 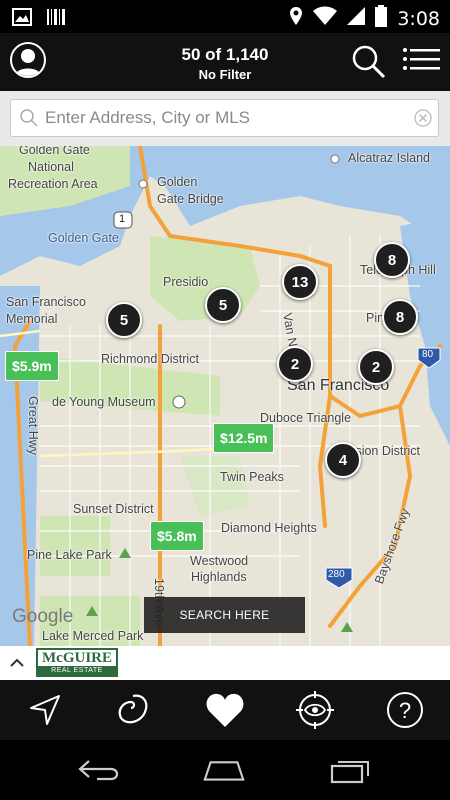 What do you see at coordinates (186, 282) in the screenshot?
I see `map-label: Presidio` at bounding box center [186, 282].